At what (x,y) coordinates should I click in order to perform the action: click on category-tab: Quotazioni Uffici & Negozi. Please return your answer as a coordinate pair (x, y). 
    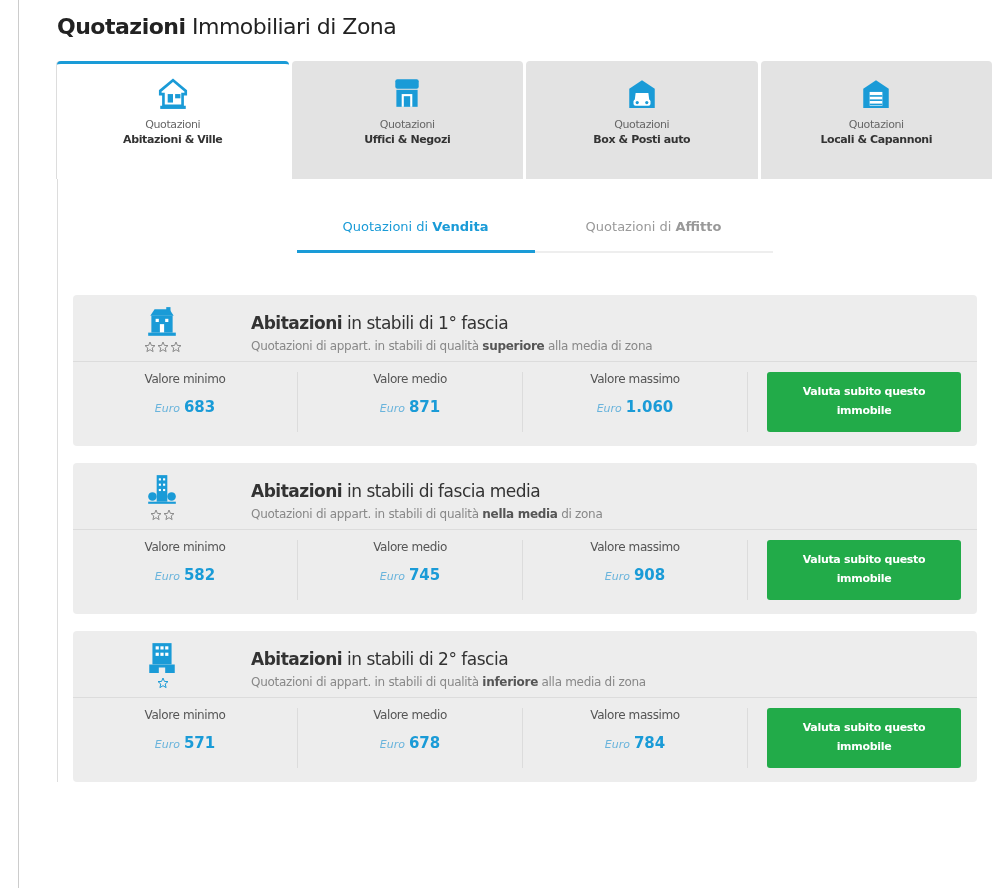
    Looking at the image, I should click on (407, 120).